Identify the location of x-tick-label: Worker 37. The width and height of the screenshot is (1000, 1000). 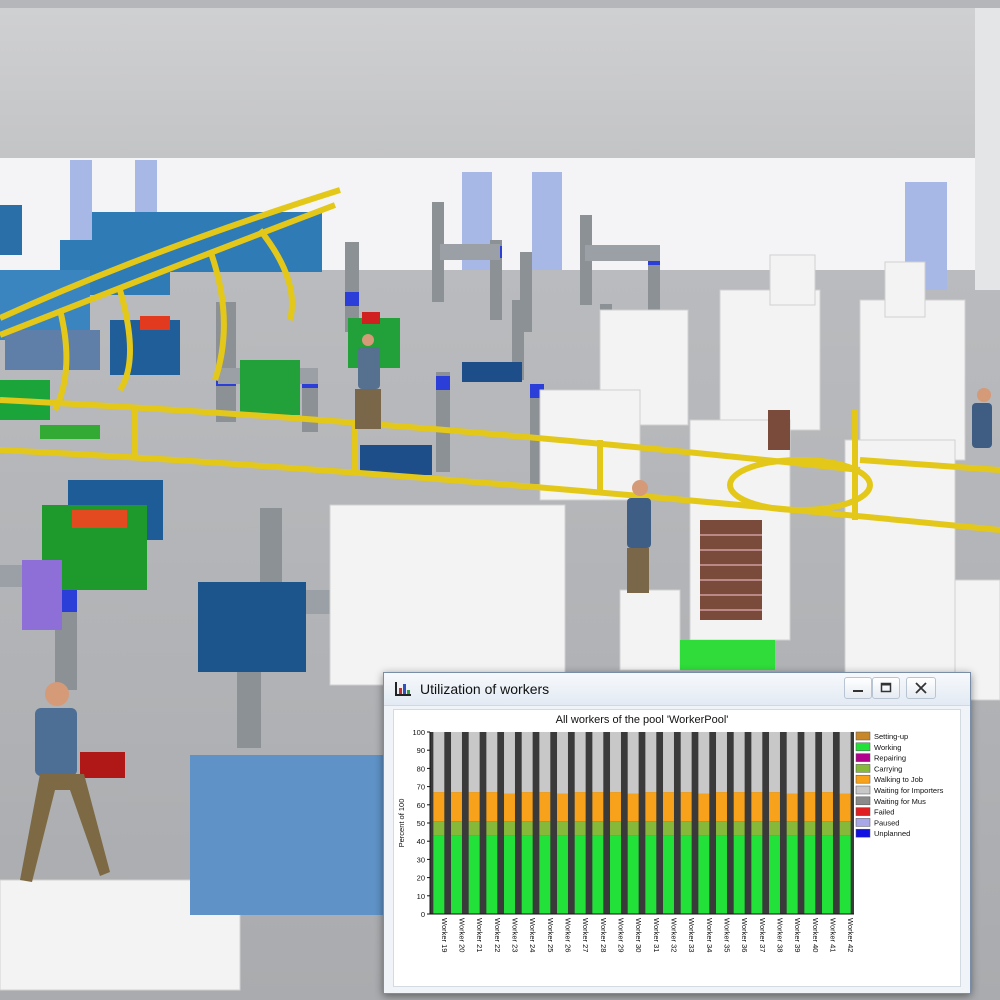
(762, 935).